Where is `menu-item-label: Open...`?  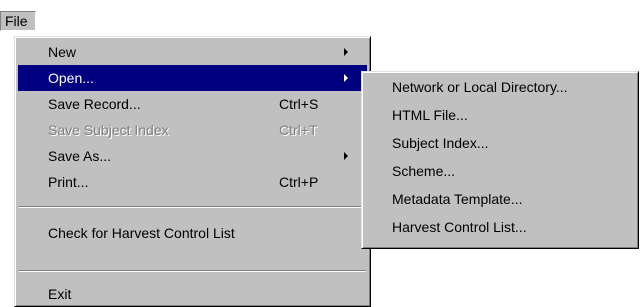 menu-item-label: Open... is located at coordinates (71, 78).